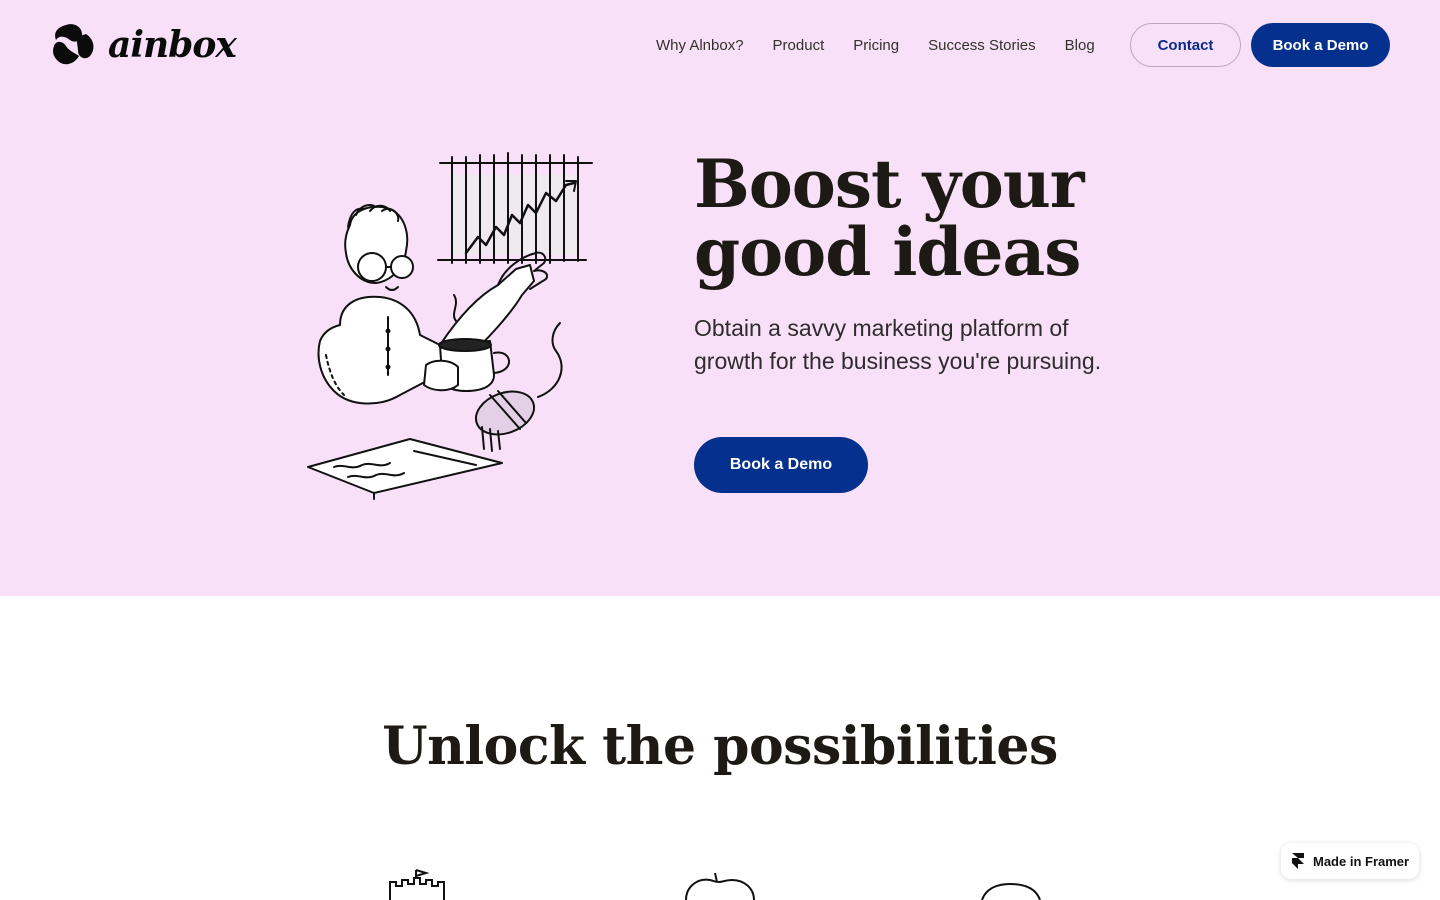 Image resolution: width=1440 pixels, height=900 pixels. Describe the element at coordinates (1320, 45) in the screenshot. I see `book-demo-nav-button: Book a Demo` at that location.